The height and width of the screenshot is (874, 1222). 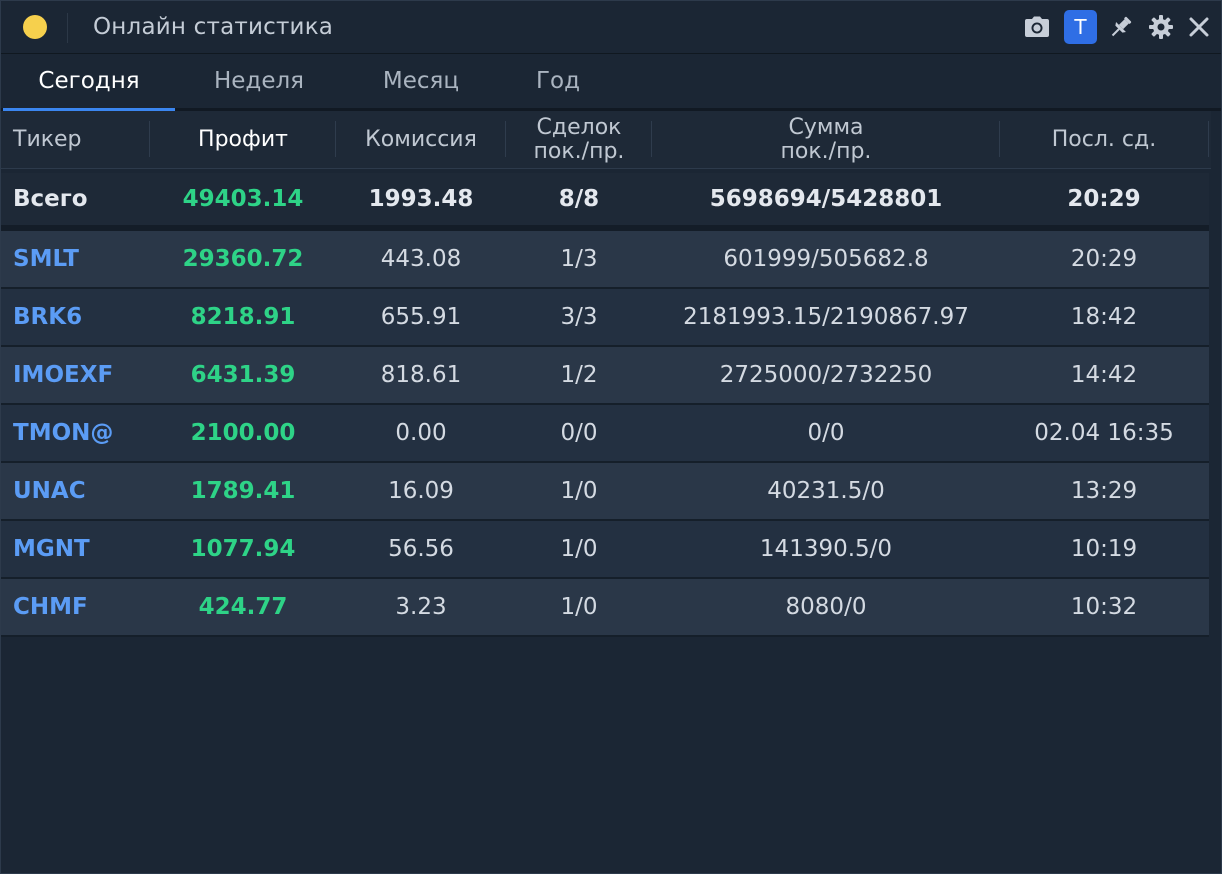 What do you see at coordinates (1104, 259) in the screenshot?
I see `row-last-deal: 20:29` at bounding box center [1104, 259].